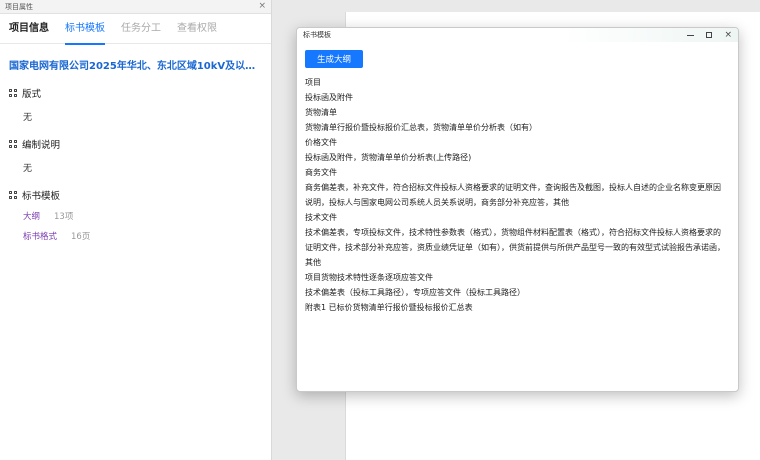 The image size is (760, 460). What do you see at coordinates (329, 97) in the screenshot?
I see `outline-item: 投标函及附件` at bounding box center [329, 97].